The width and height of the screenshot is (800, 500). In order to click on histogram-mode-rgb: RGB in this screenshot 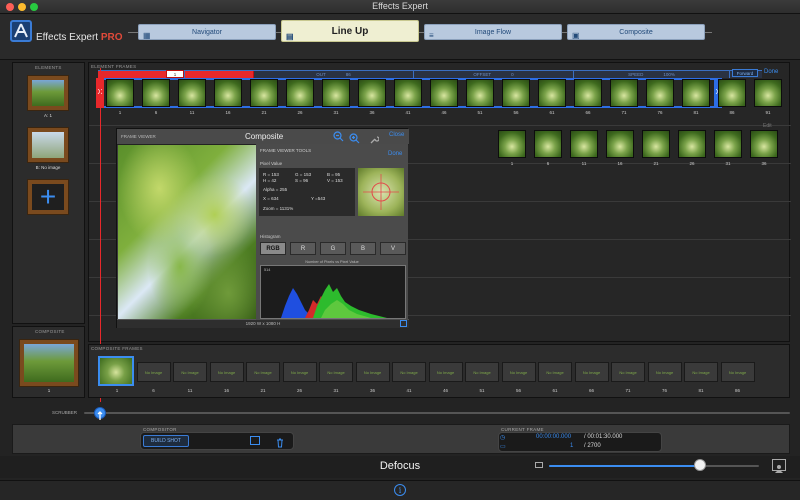, I will do `click(273, 248)`.